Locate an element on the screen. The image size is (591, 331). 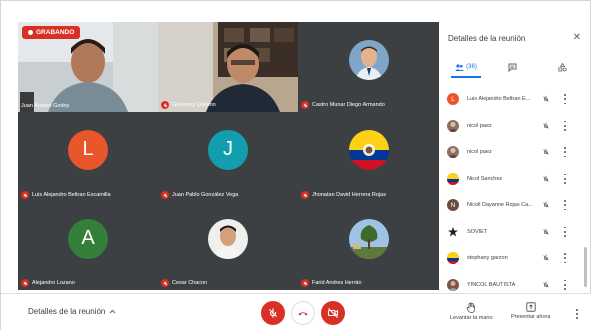
mic-toggle-button is located at coordinates (273, 313).